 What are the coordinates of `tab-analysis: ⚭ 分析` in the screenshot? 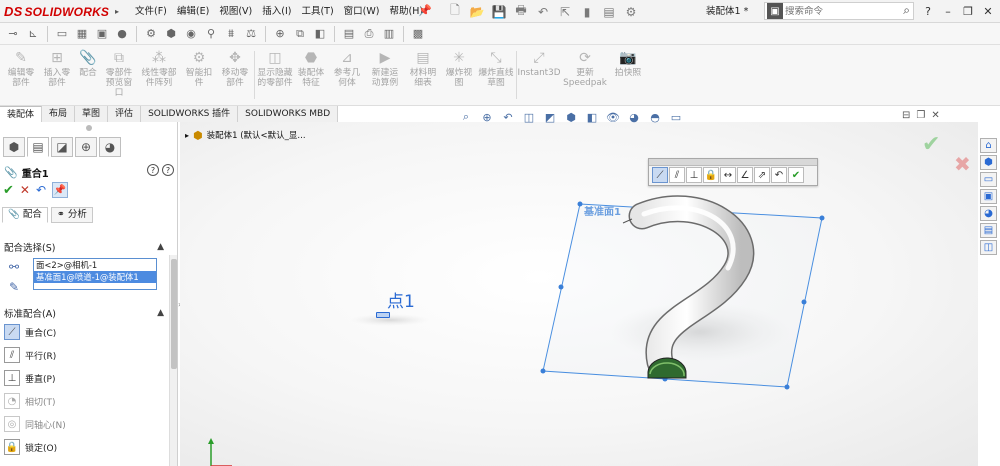 It's located at (71, 215).